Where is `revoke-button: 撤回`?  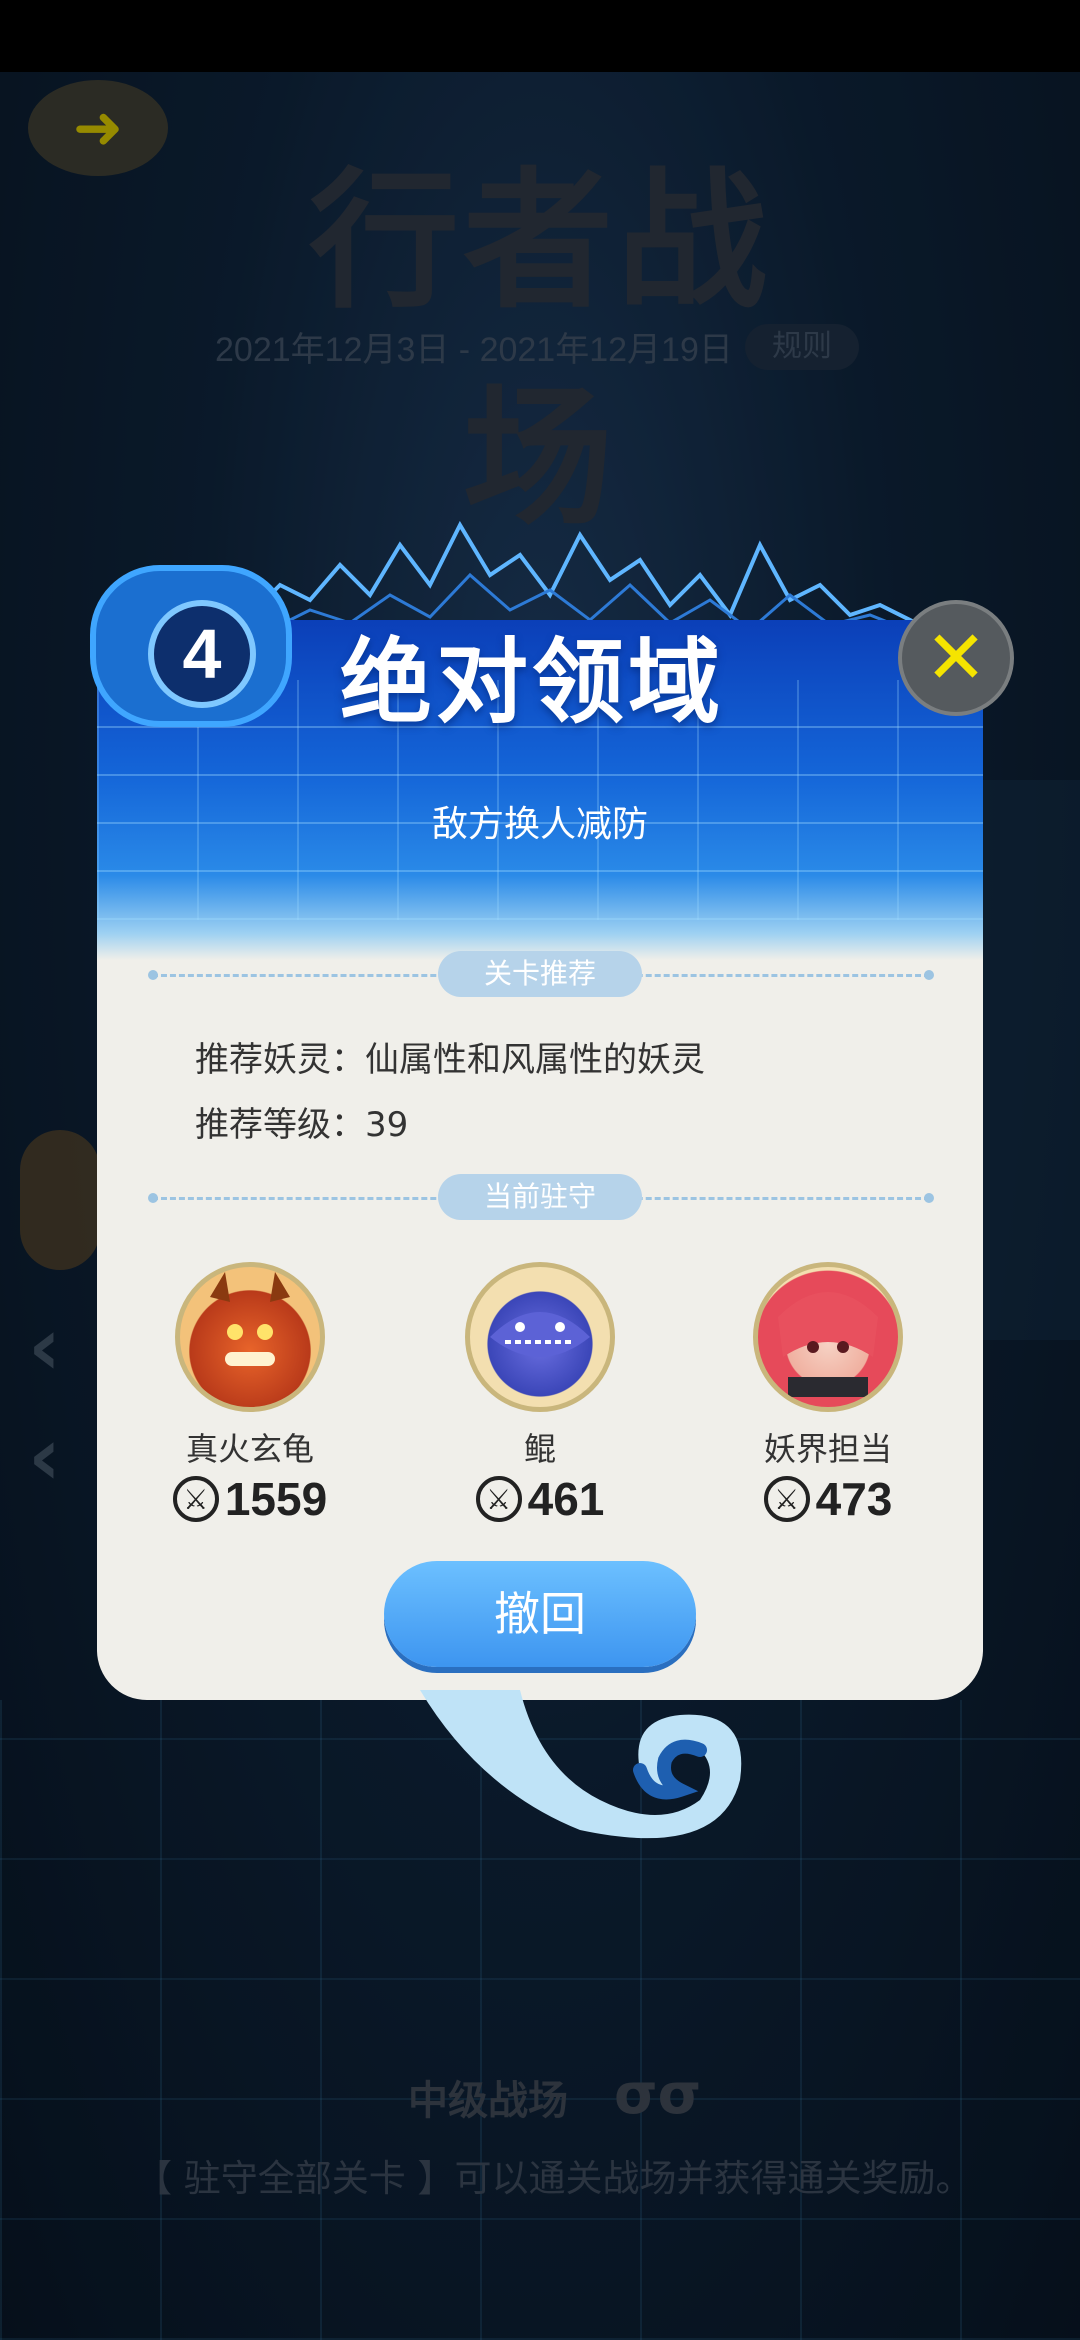
revoke-button: 撤回 is located at coordinates (540, 1614).